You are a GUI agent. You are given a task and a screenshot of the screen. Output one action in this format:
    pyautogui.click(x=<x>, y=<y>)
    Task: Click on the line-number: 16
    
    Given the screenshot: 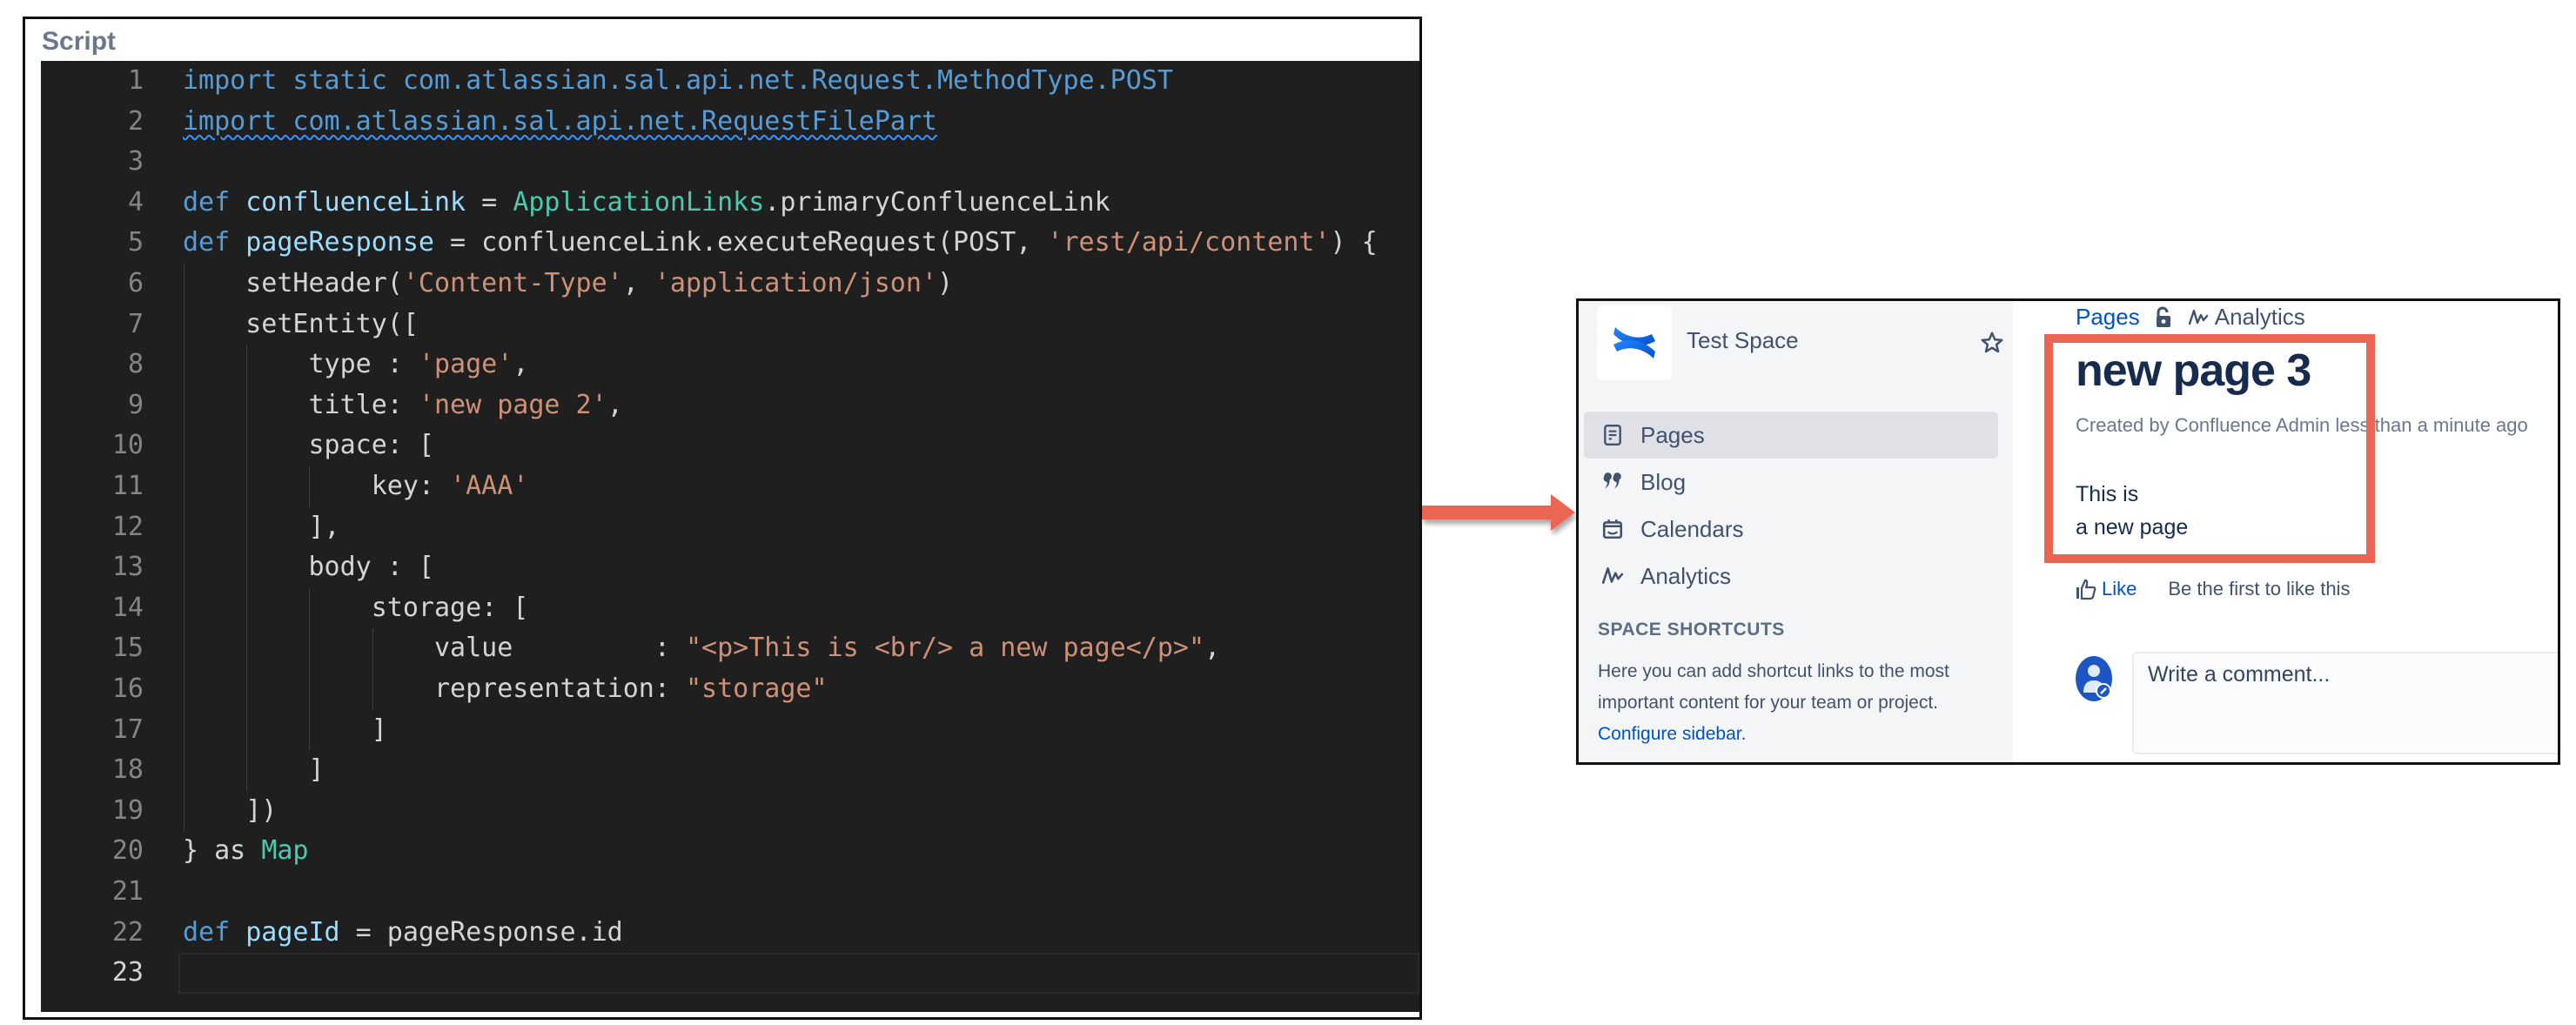 What is the action you would take?
    pyautogui.click(x=128, y=688)
    